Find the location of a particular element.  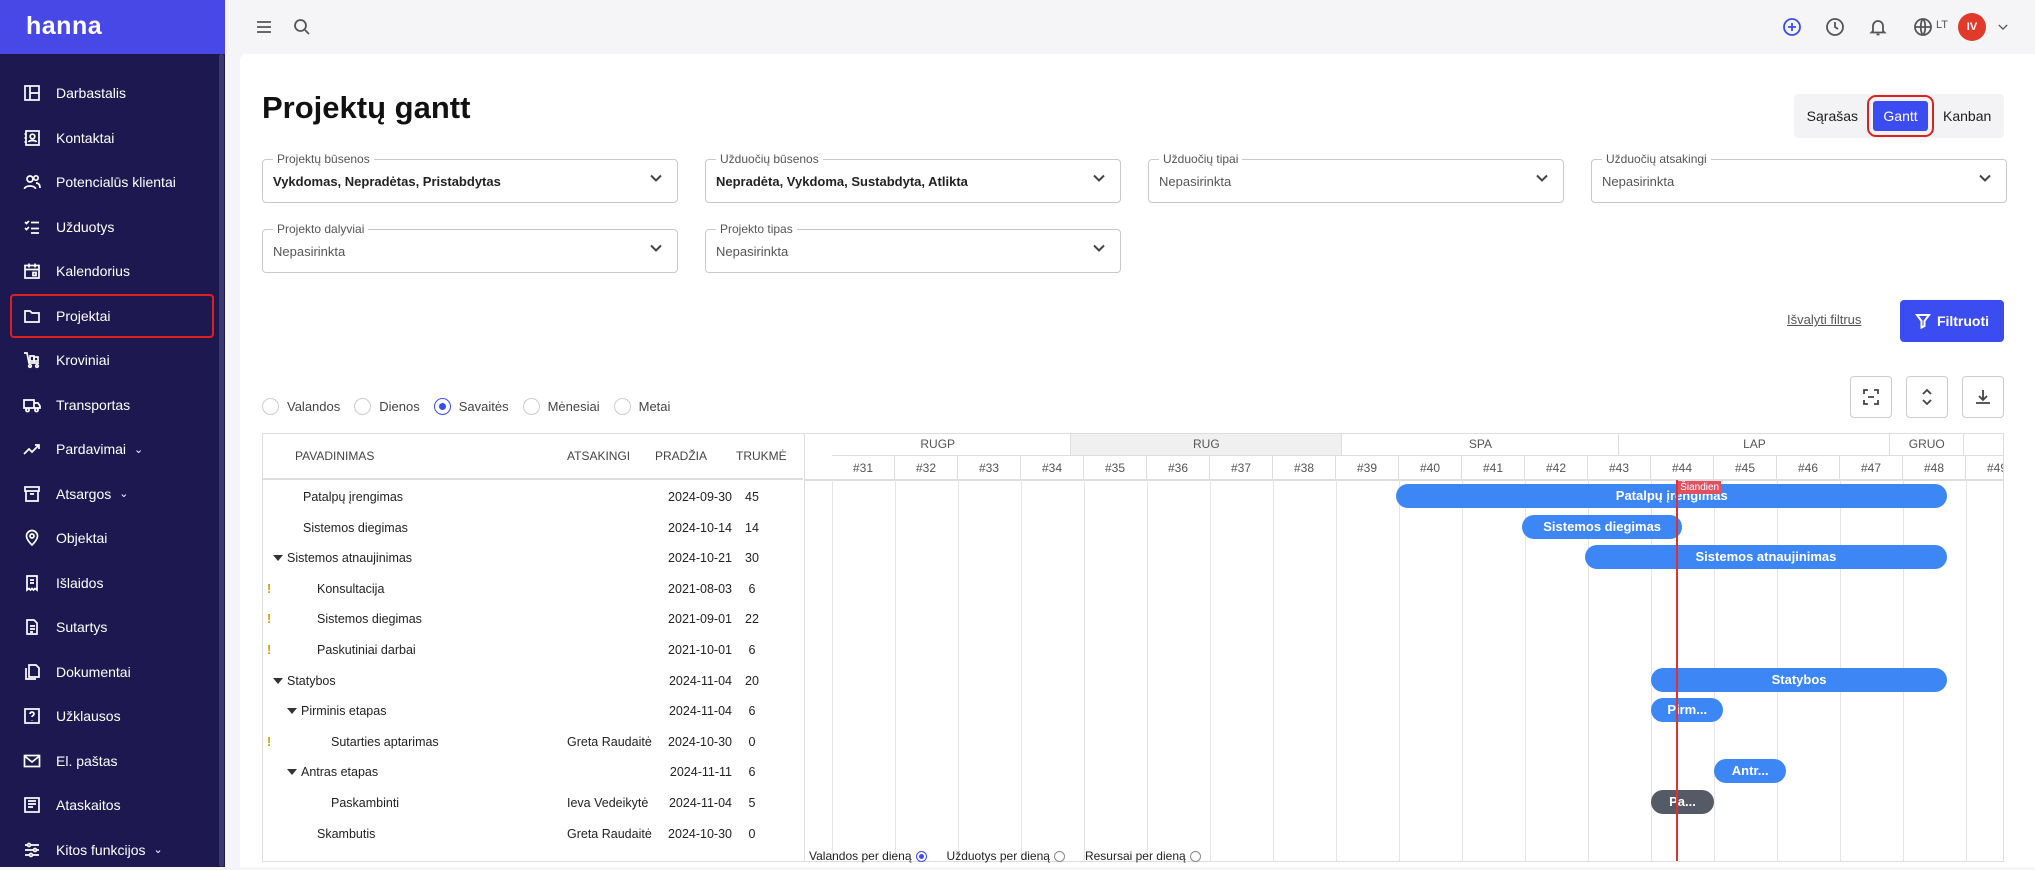

table-row: Paskambinti Ieva Vedeikytė 2024-11-04 5 is located at coordinates (533, 803).